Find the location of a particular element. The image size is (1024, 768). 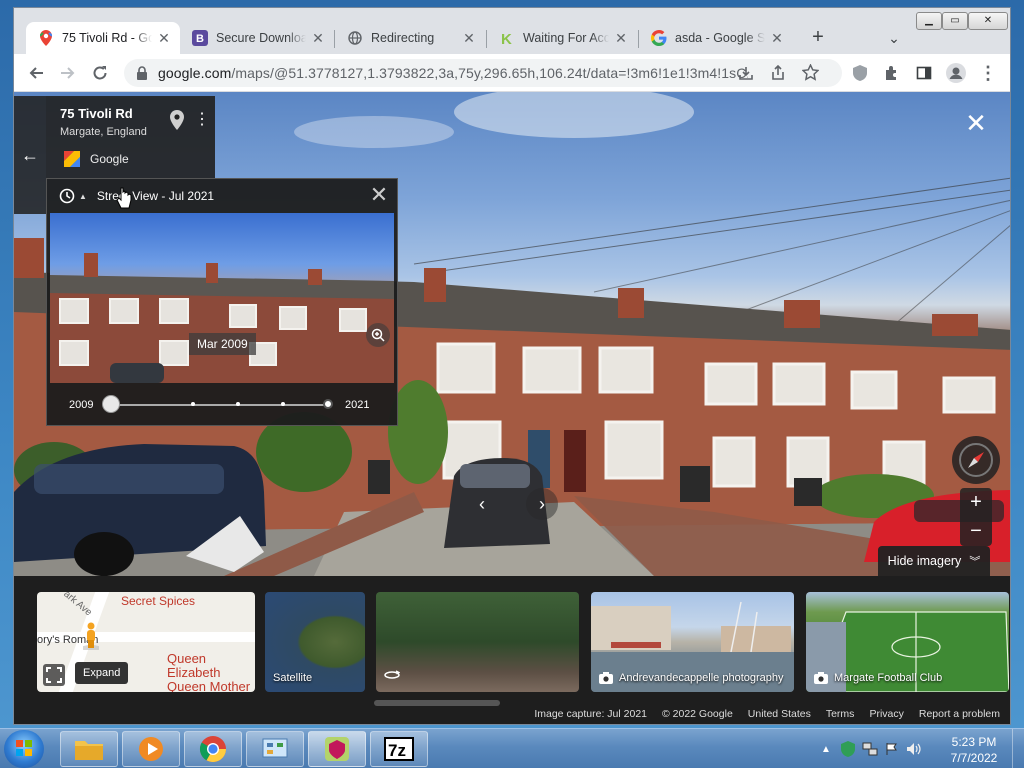

tab-redirecting: Redirecting ✕ is located at coordinates (410, 38).